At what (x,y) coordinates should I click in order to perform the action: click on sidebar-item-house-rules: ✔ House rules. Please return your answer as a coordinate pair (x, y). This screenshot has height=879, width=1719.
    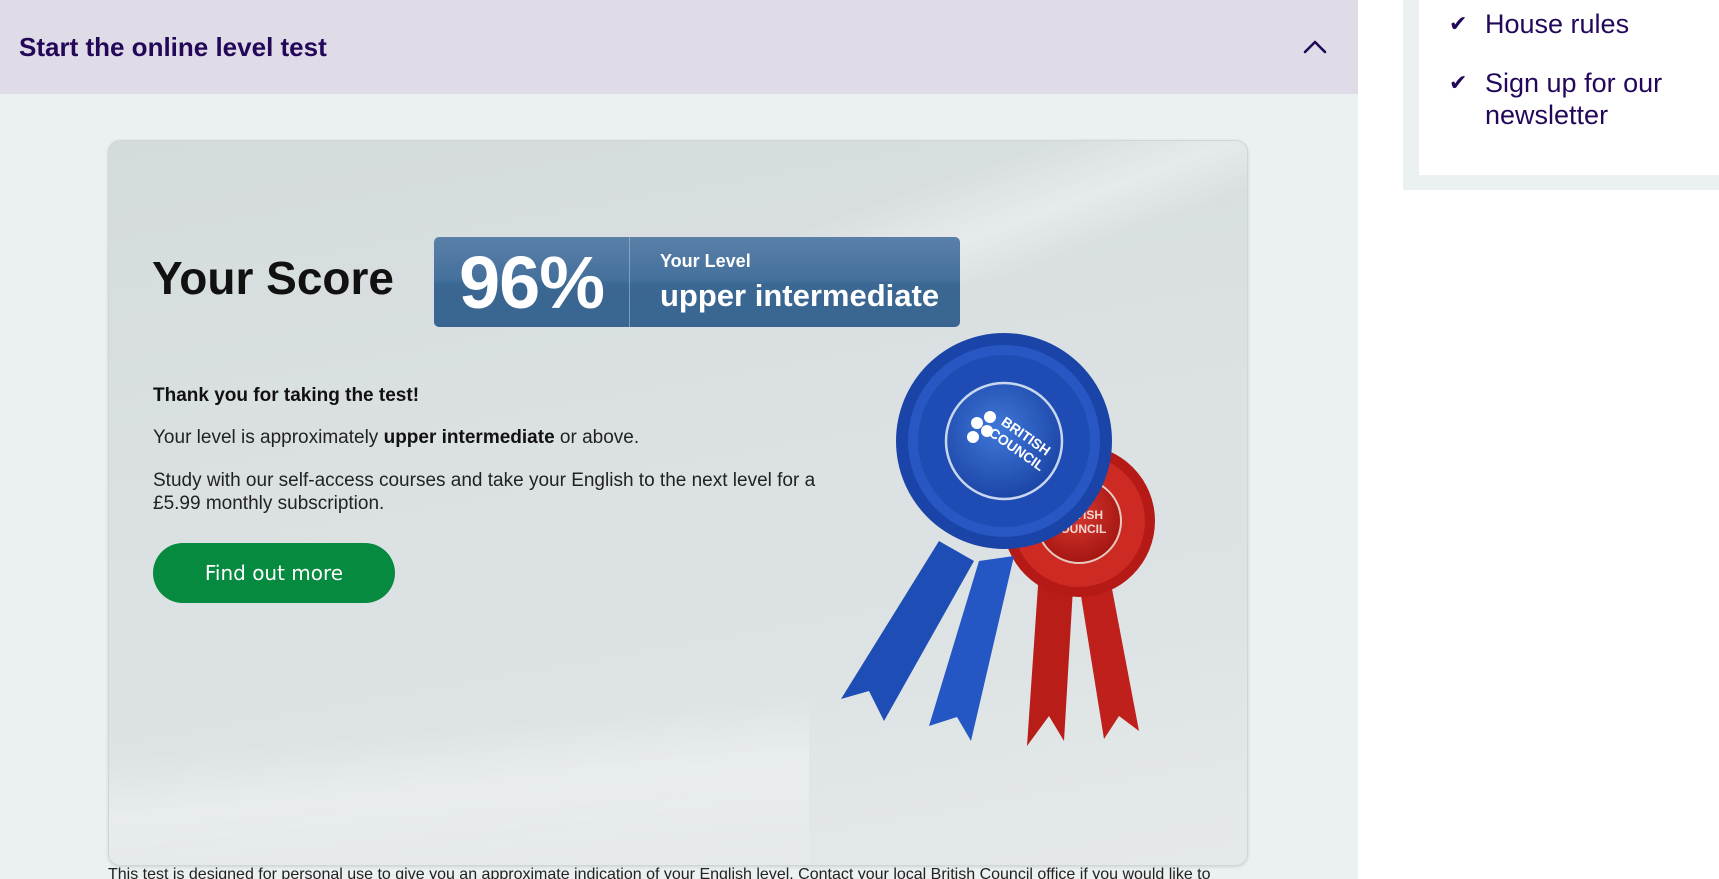
    Looking at the image, I should click on (1584, 24).